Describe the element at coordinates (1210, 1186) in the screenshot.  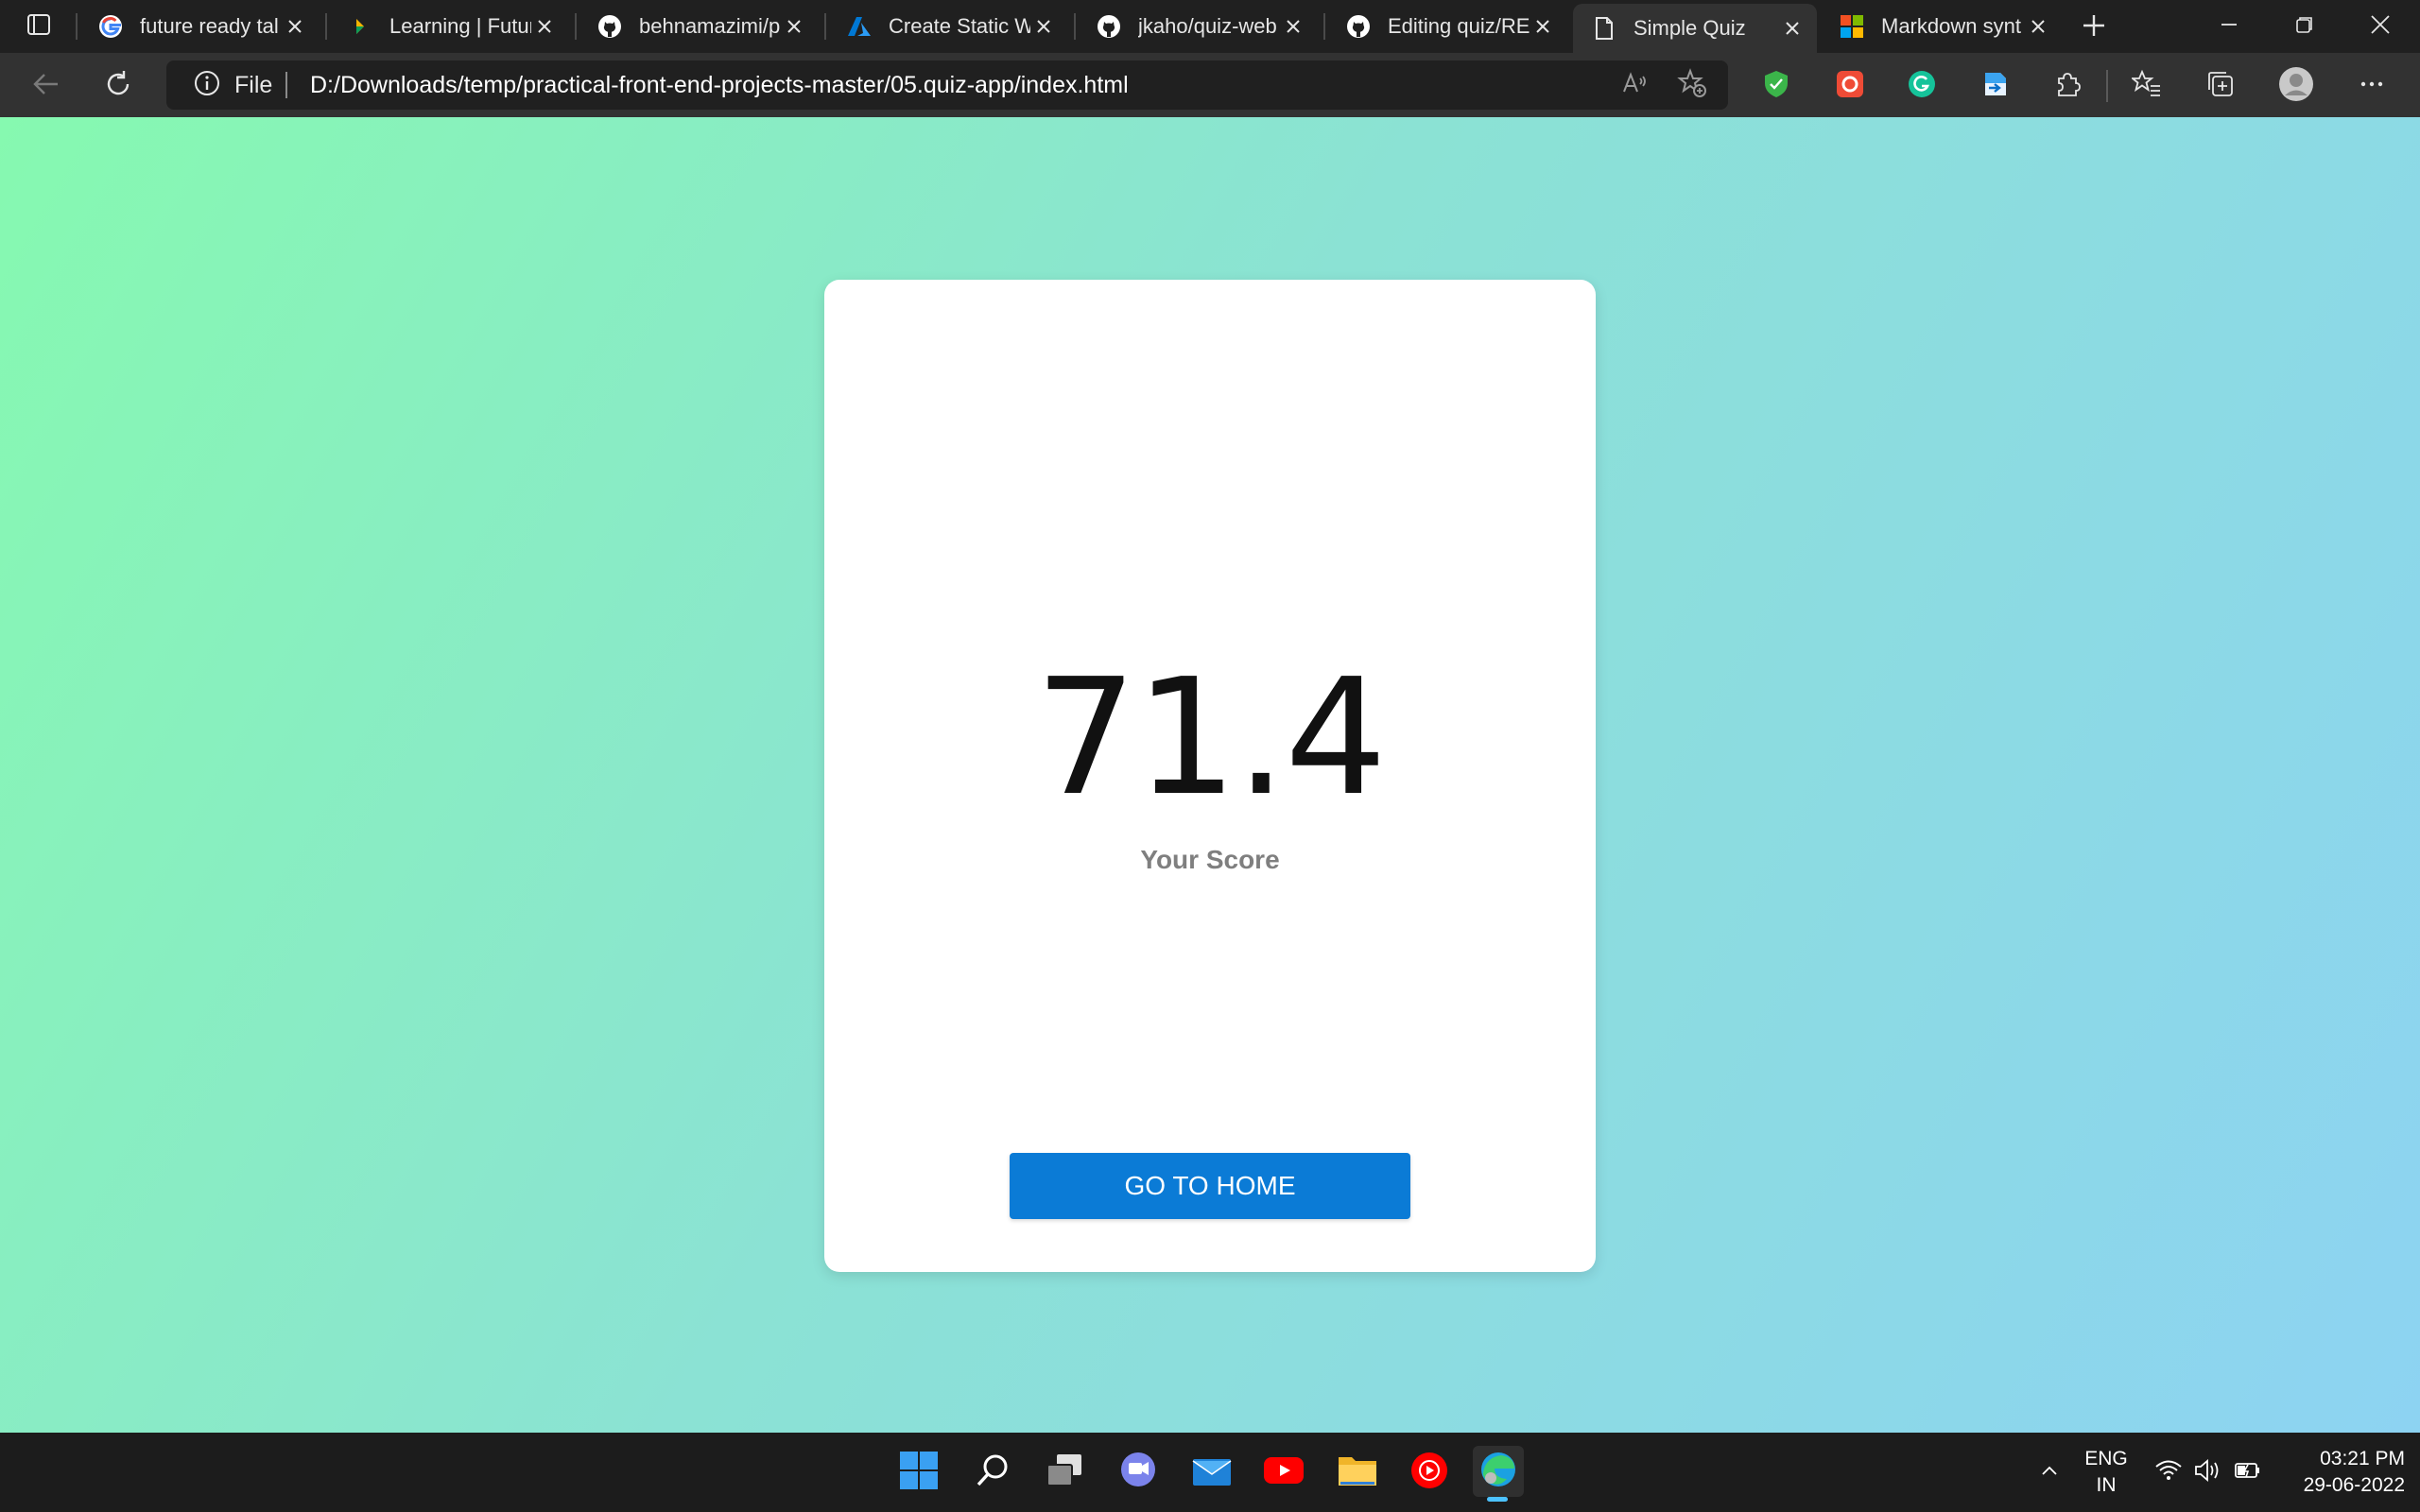
I see `go-to-home-button: GO TO HOME` at that location.